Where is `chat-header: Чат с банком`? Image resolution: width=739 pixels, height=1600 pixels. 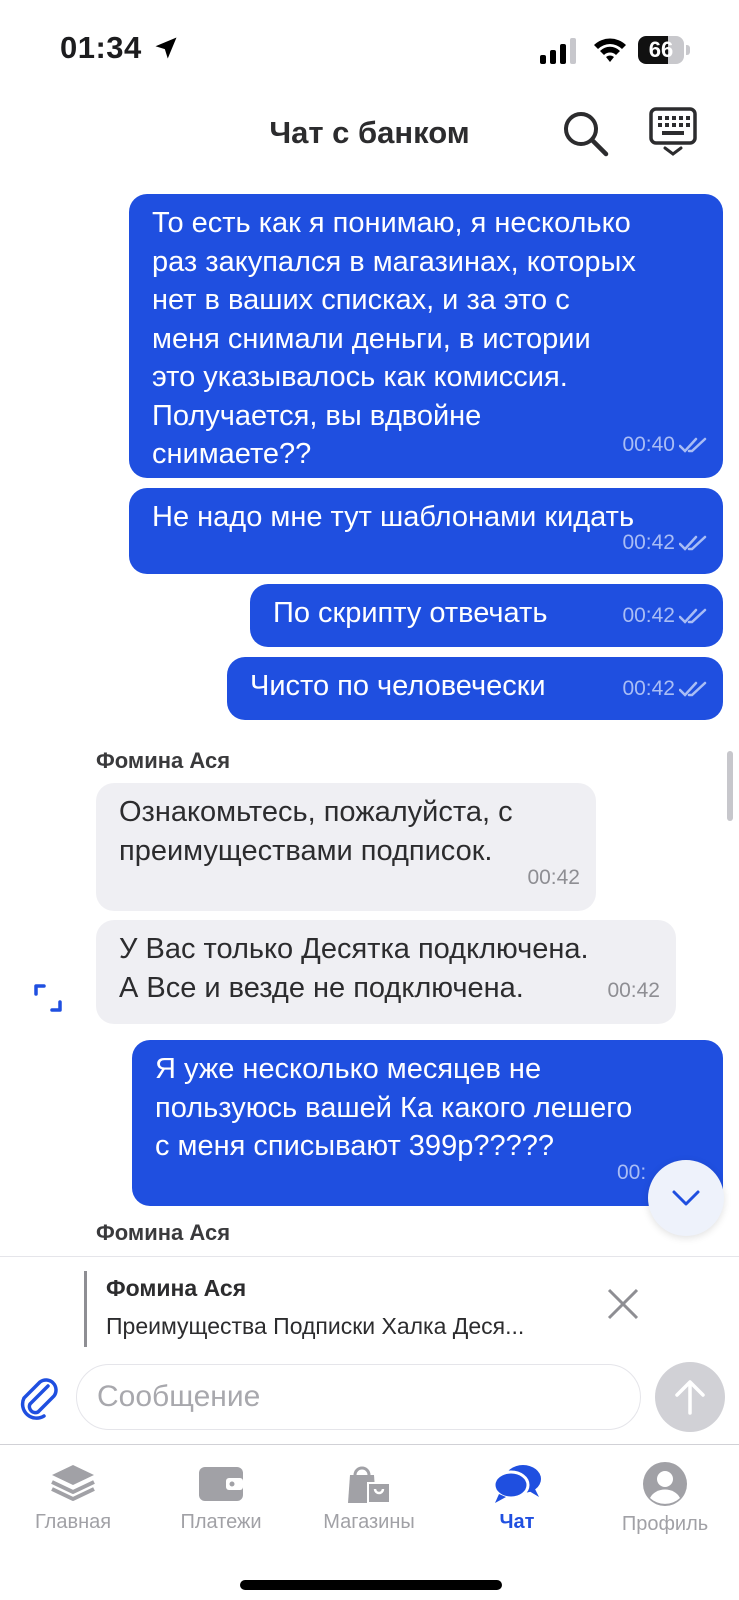 chat-header: Чат с банком is located at coordinates (369, 143).